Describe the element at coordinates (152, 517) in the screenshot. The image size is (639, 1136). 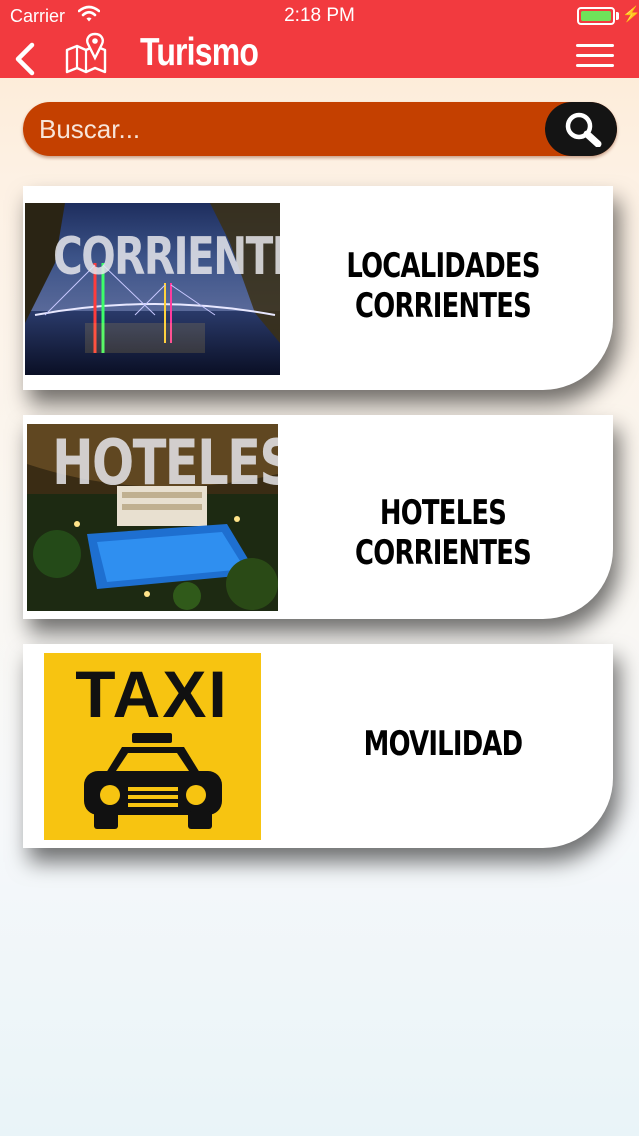
I see `hotel-image: HOTELES` at that location.